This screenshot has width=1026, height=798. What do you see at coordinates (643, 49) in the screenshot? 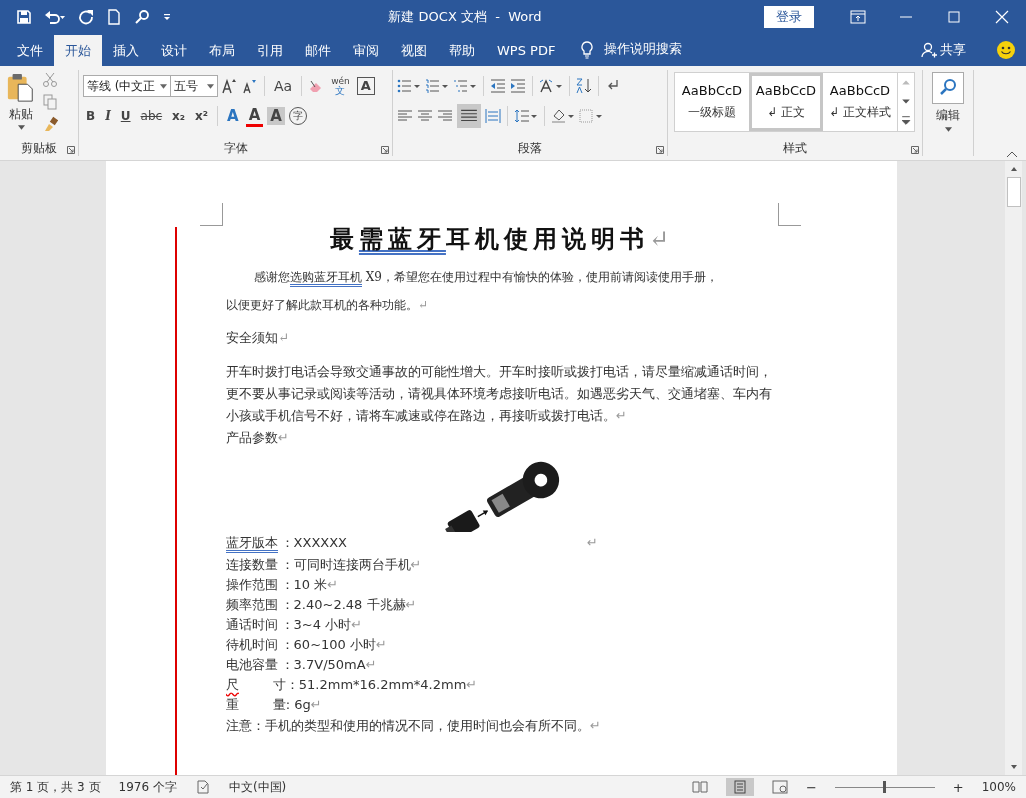
I see `tell-me-search: 操作说明搜索` at bounding box center [643, 49].